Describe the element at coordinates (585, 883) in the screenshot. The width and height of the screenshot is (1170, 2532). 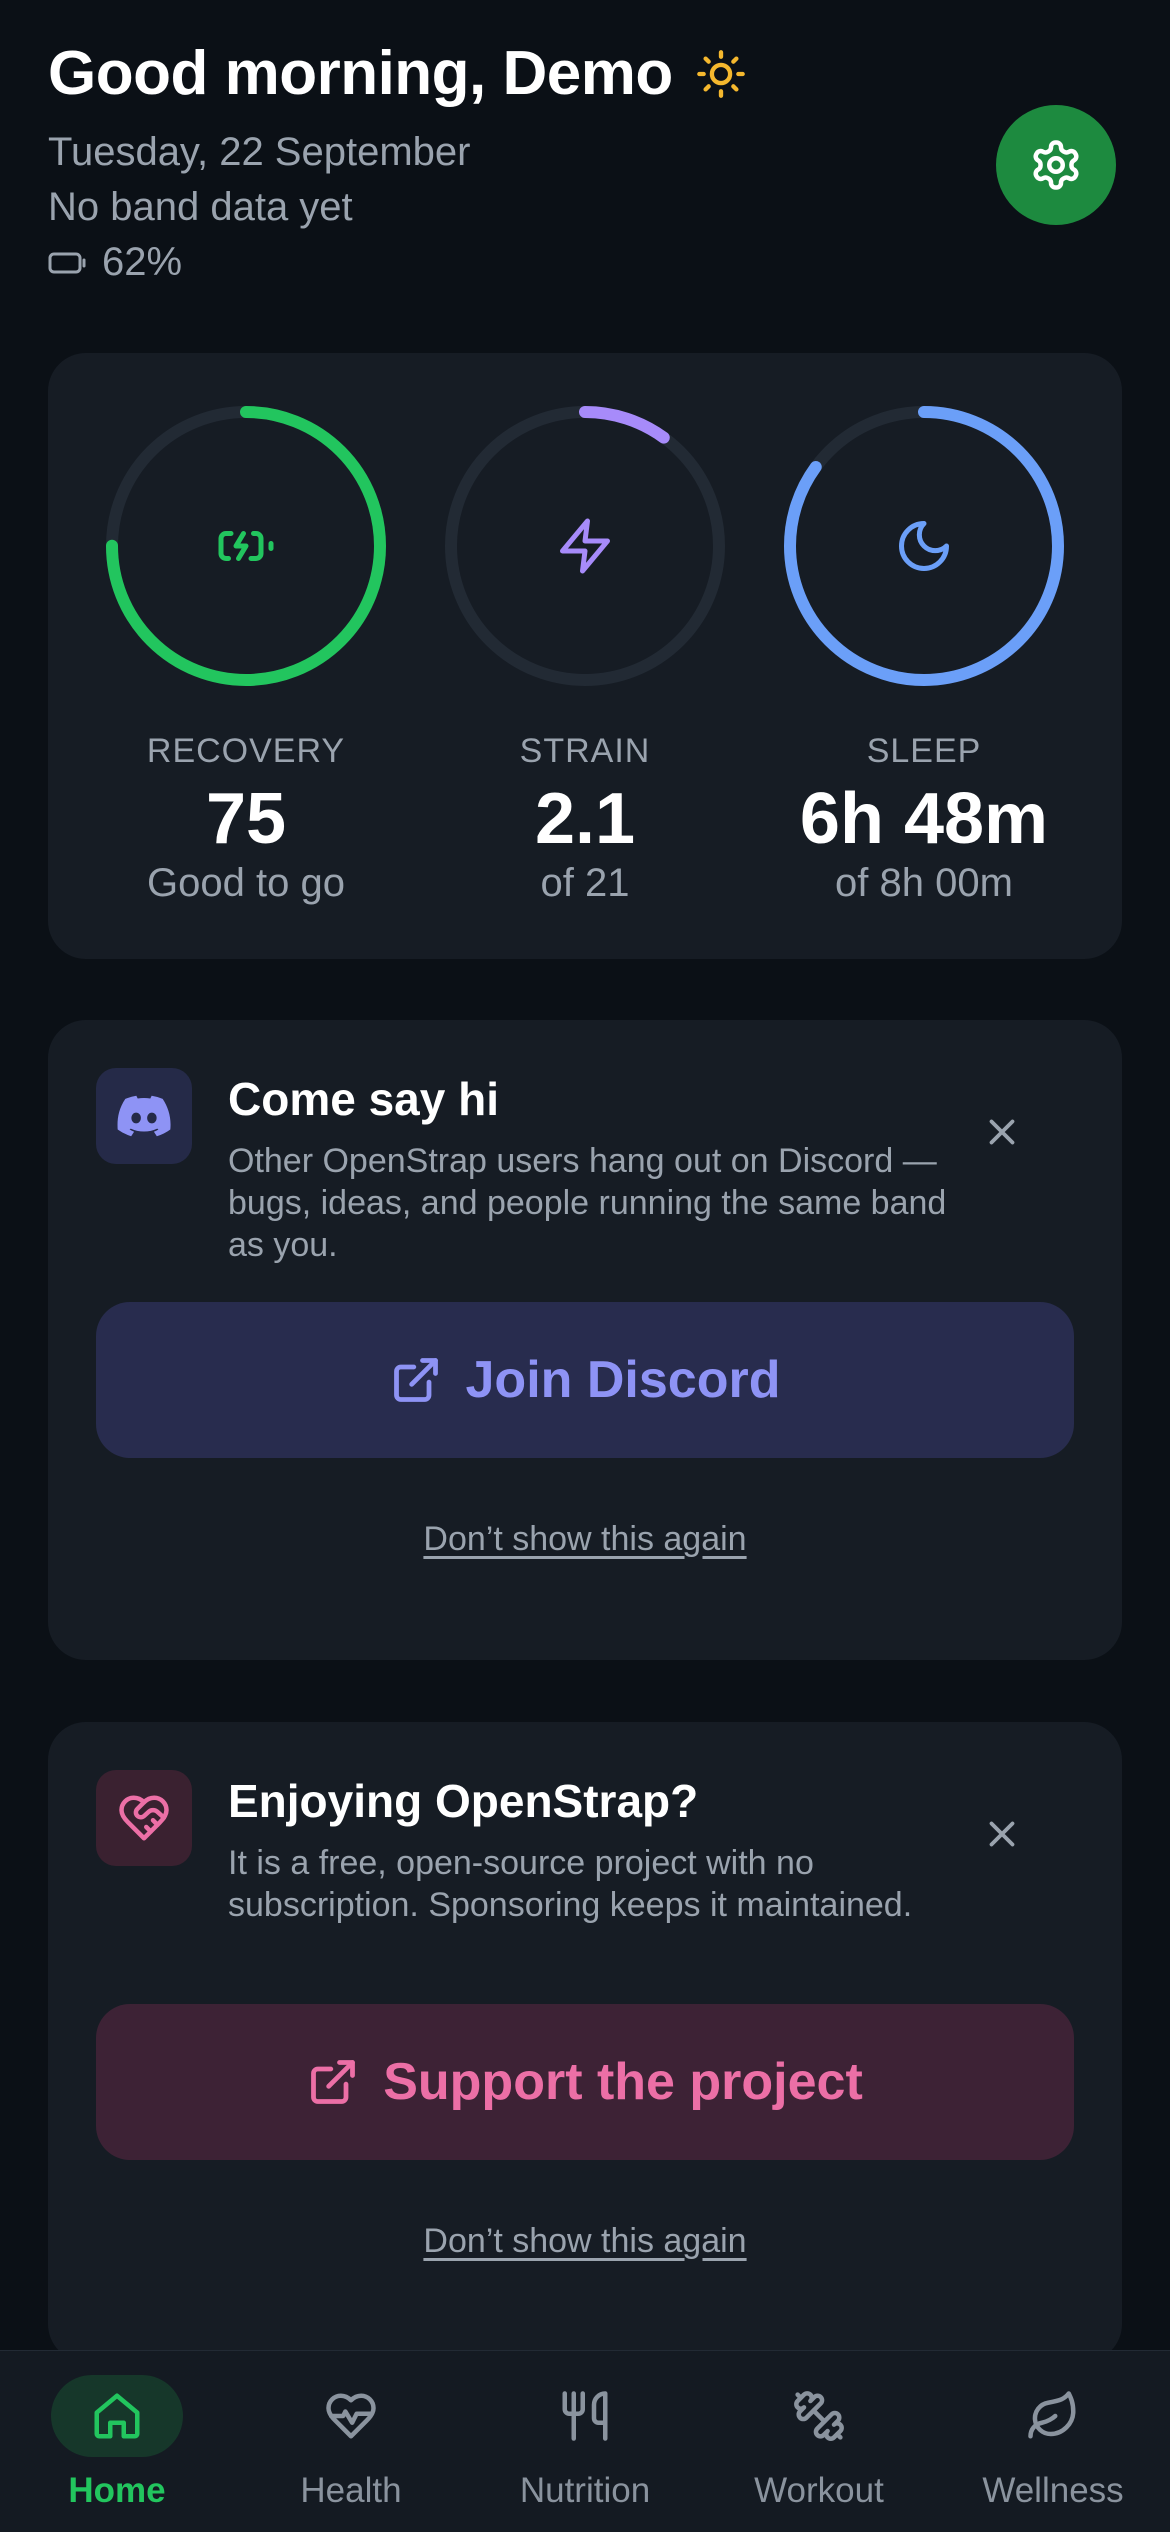
I see `strain-sub: of 21` at that location.